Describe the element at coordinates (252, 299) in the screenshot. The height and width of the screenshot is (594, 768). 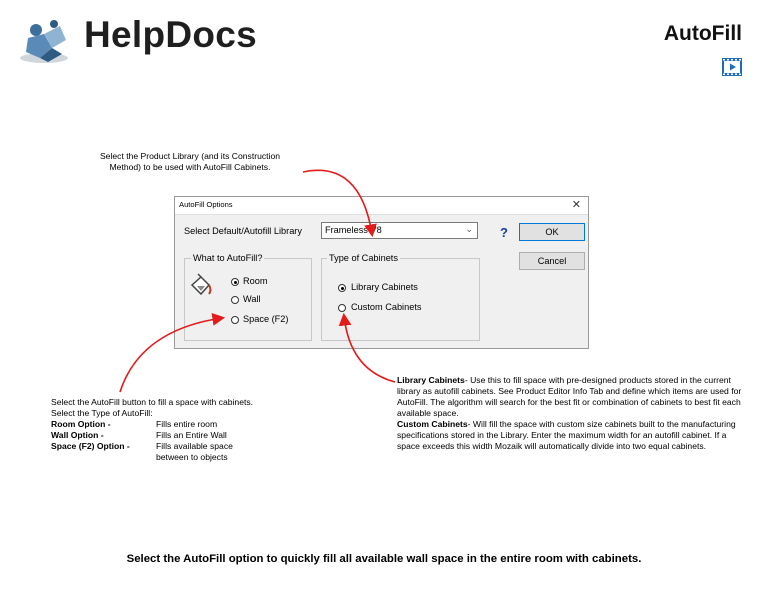
I see `wall-option-label: Wall` at that location.